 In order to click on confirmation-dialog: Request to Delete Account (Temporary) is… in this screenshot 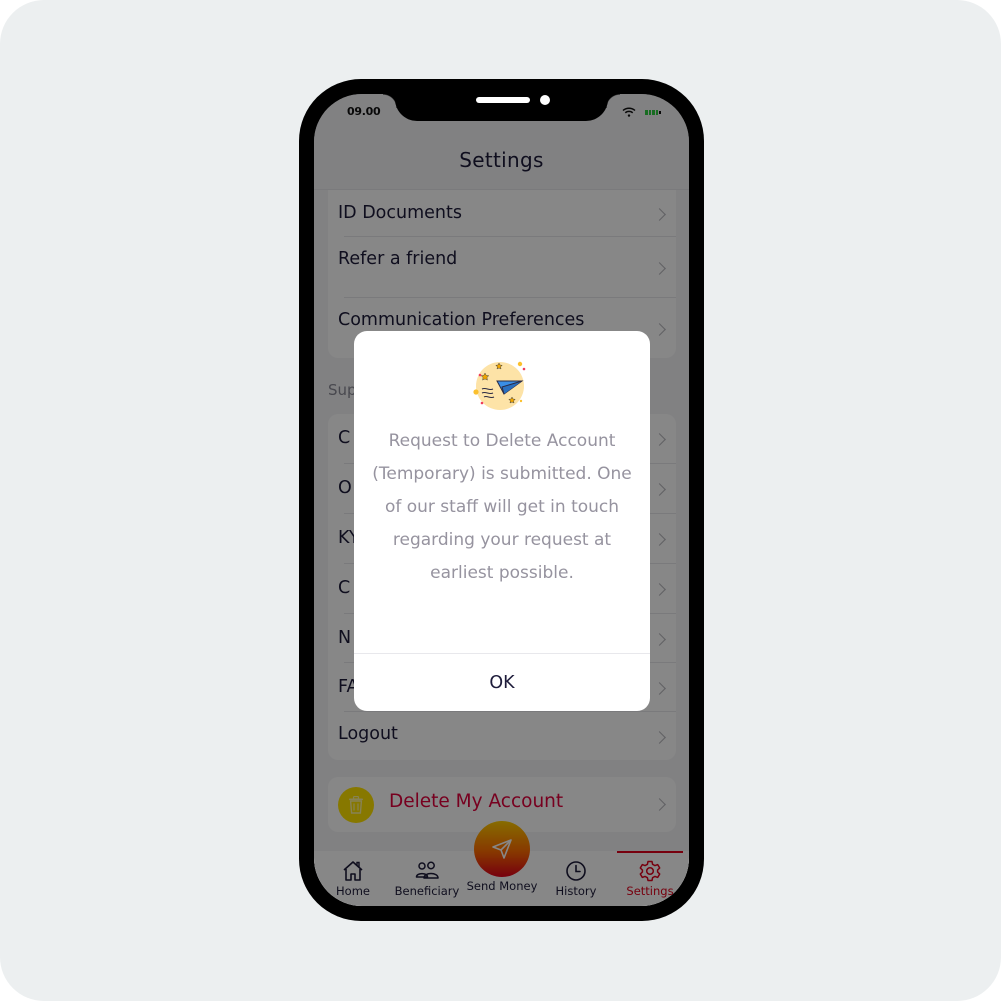, I will do `click(502, 521)`.